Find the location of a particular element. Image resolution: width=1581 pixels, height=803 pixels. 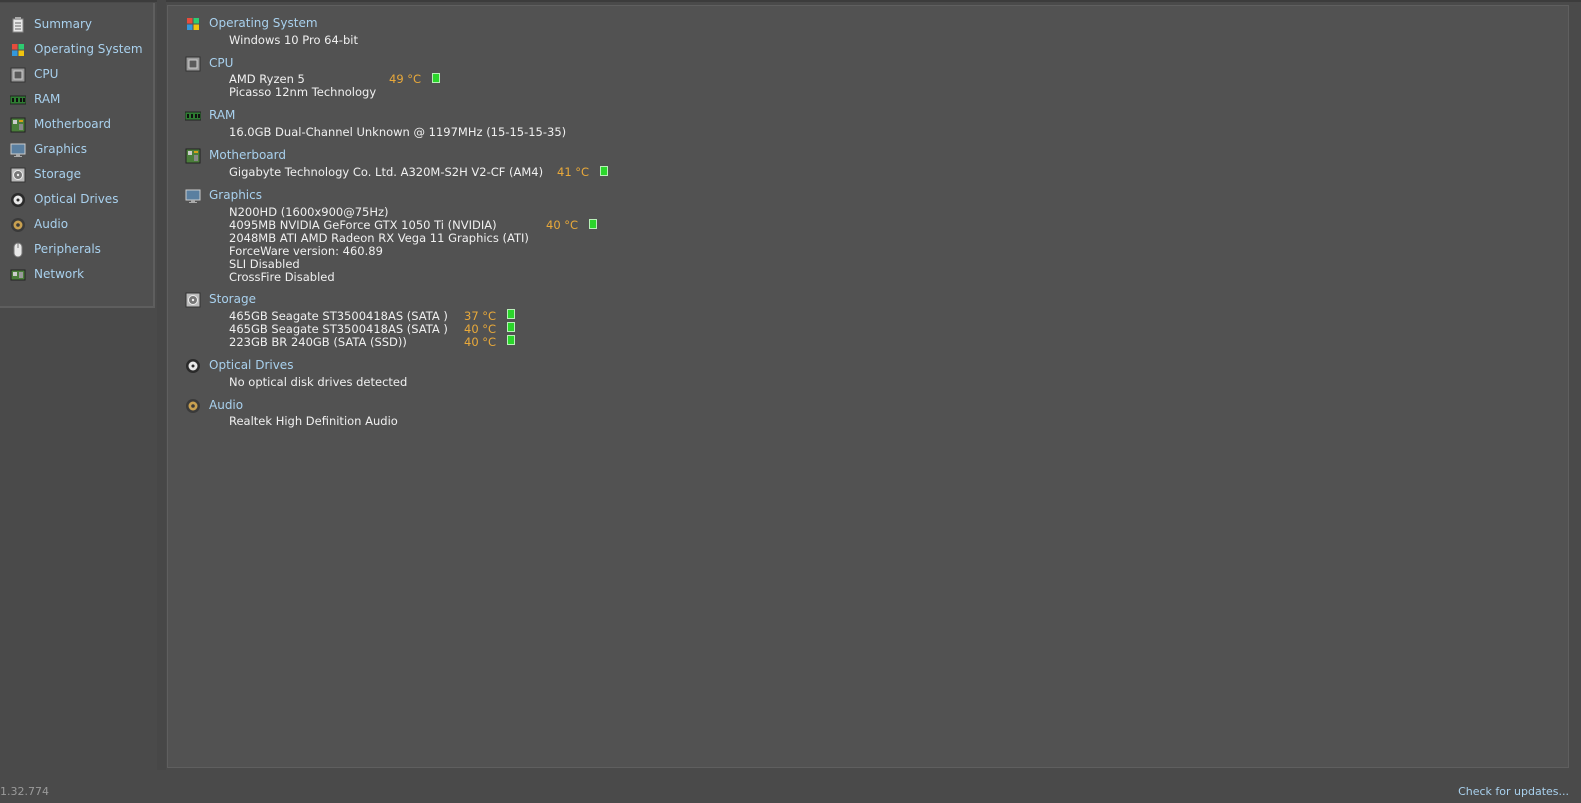

storage-drive-1: 465GB Seagate ST3500418AS (SATA ) is located at coordinates (338, 316).